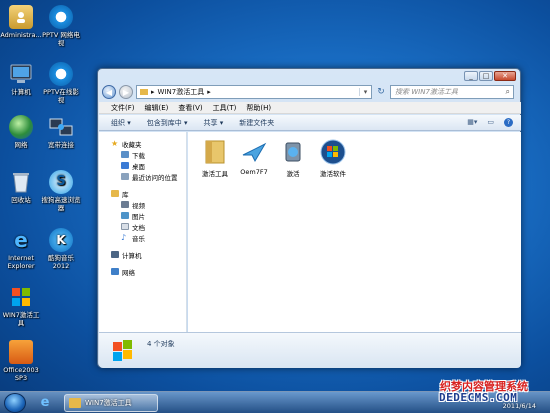  What do you see at coordinates (258, 108) in the screenshot?
I see `menu-help: 帮助(H)` at bounding box center [258, 108].